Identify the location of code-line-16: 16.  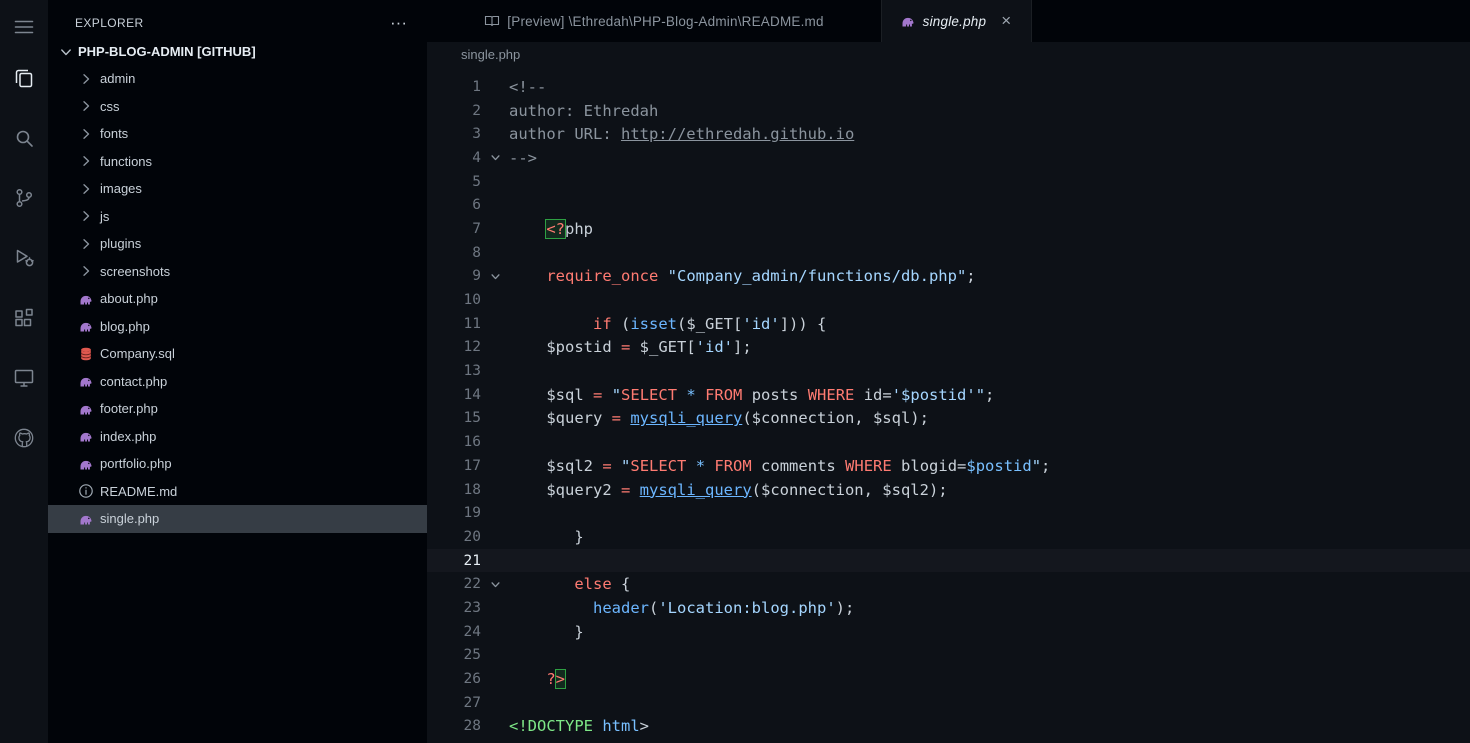
(948, 442).